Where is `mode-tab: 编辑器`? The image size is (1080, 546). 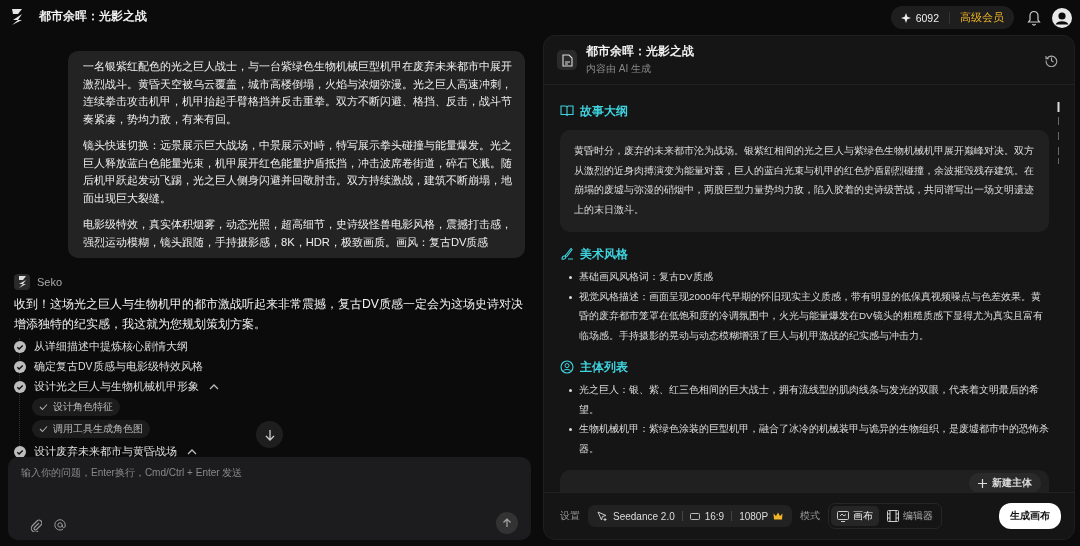 mode-tab: 编辑器 is located at coordinates (910, 516).